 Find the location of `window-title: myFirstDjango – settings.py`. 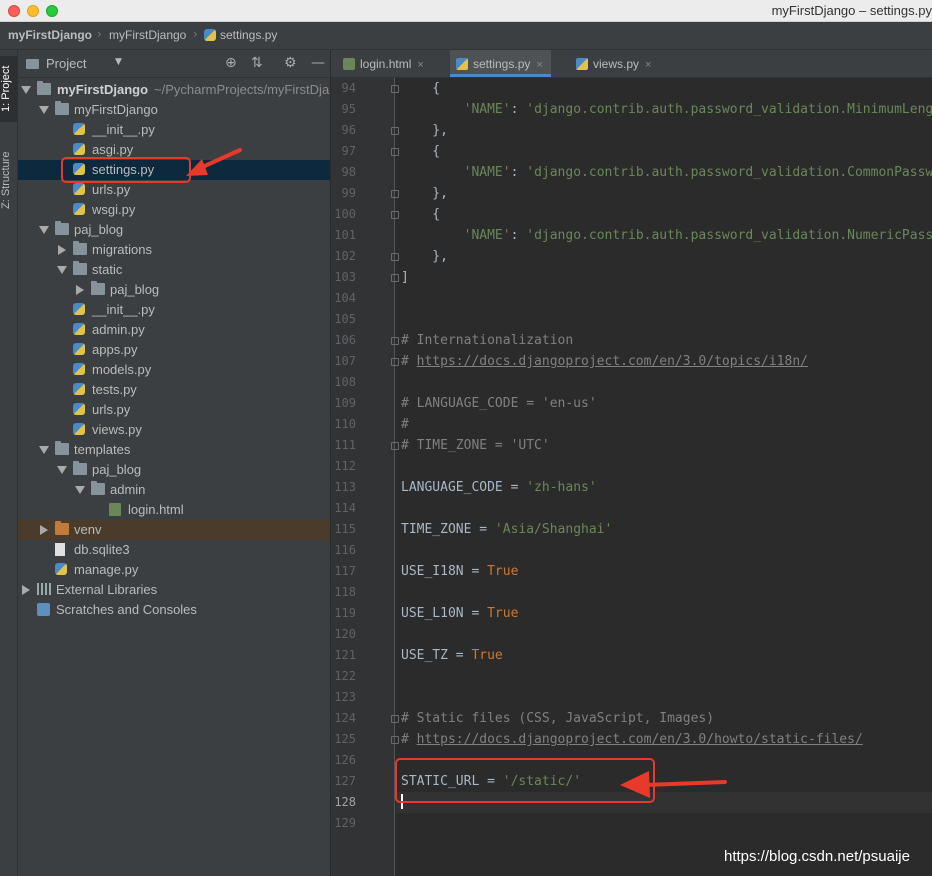

window-title: myFirstDjango – settings.py is located at coordinates (851, 10).